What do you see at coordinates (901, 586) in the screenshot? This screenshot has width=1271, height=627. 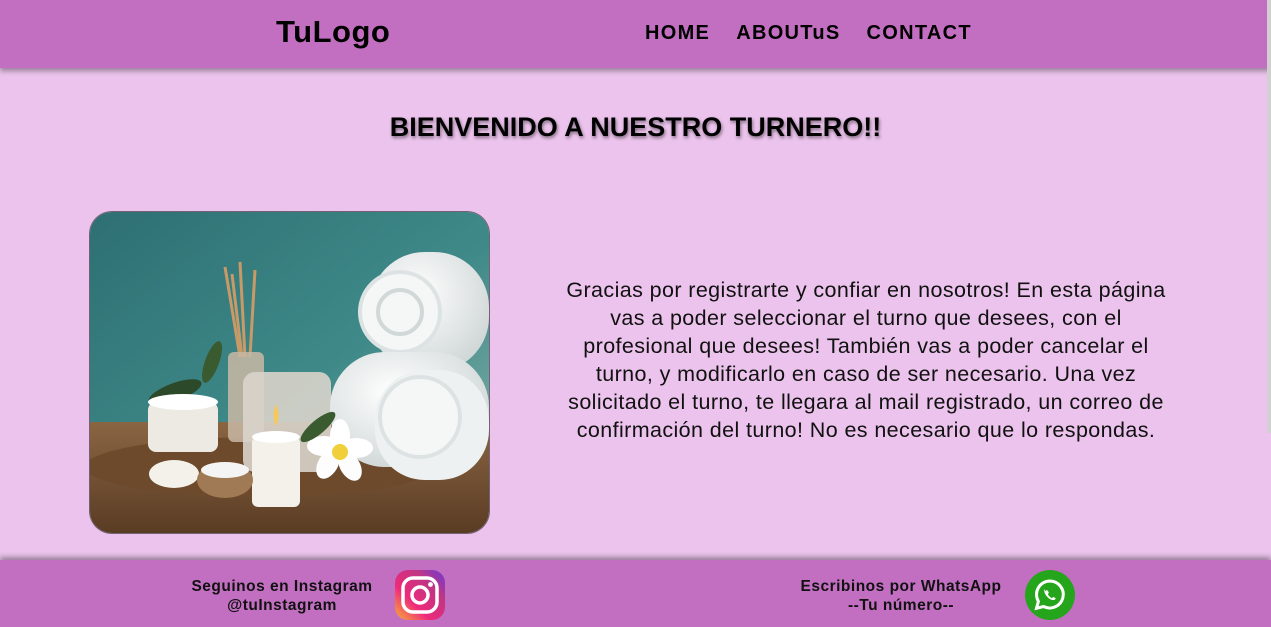 I see `whatsapp-label: Escribinos por WhatsApp` at bounding box center [901, 586].